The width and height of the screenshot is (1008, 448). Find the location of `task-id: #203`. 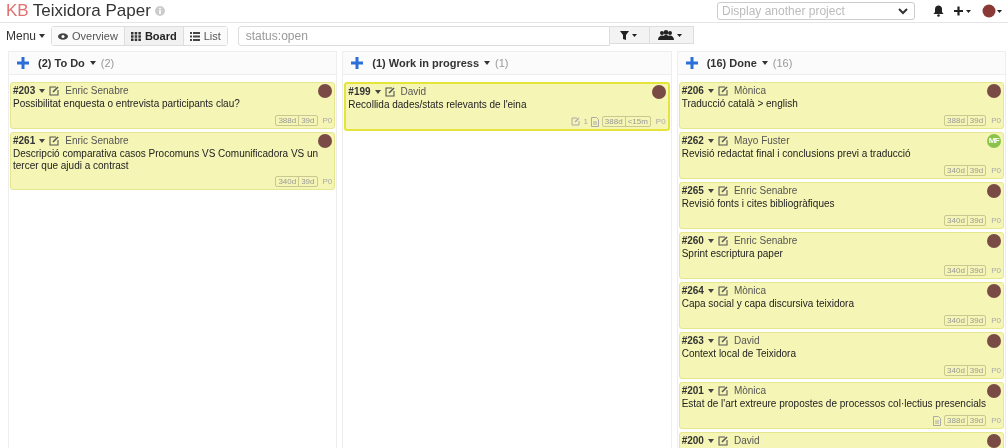

task-id: #203 is located at coordinates (24, 90).